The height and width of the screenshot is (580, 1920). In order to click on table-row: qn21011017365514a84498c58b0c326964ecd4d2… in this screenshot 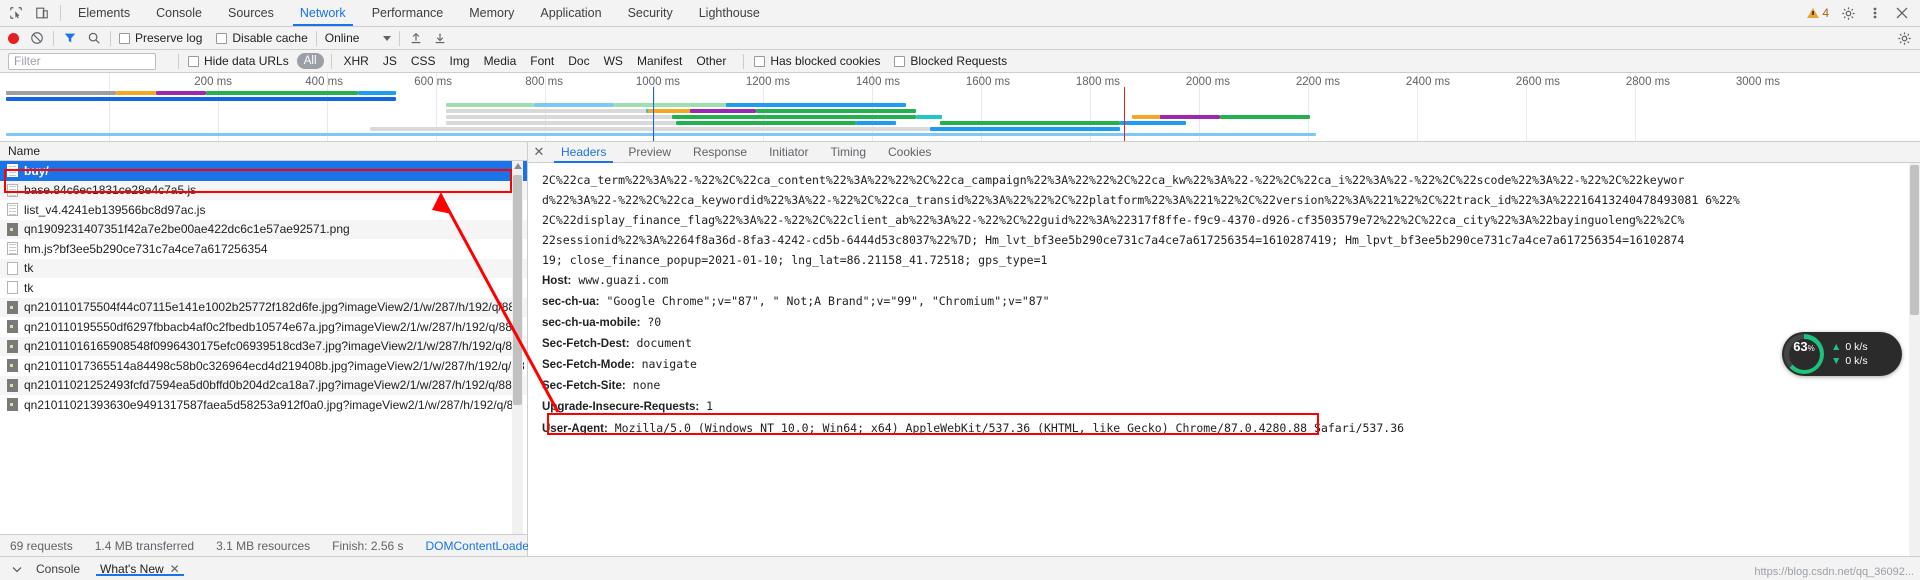, I will do `click(263, 366)`.